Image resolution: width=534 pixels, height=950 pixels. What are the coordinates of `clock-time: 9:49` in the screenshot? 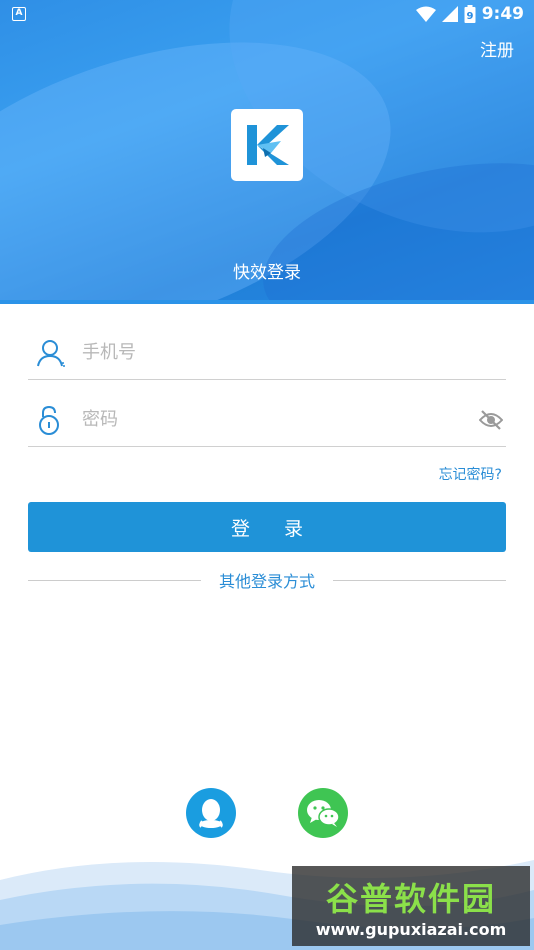 It's located at (502, 14).